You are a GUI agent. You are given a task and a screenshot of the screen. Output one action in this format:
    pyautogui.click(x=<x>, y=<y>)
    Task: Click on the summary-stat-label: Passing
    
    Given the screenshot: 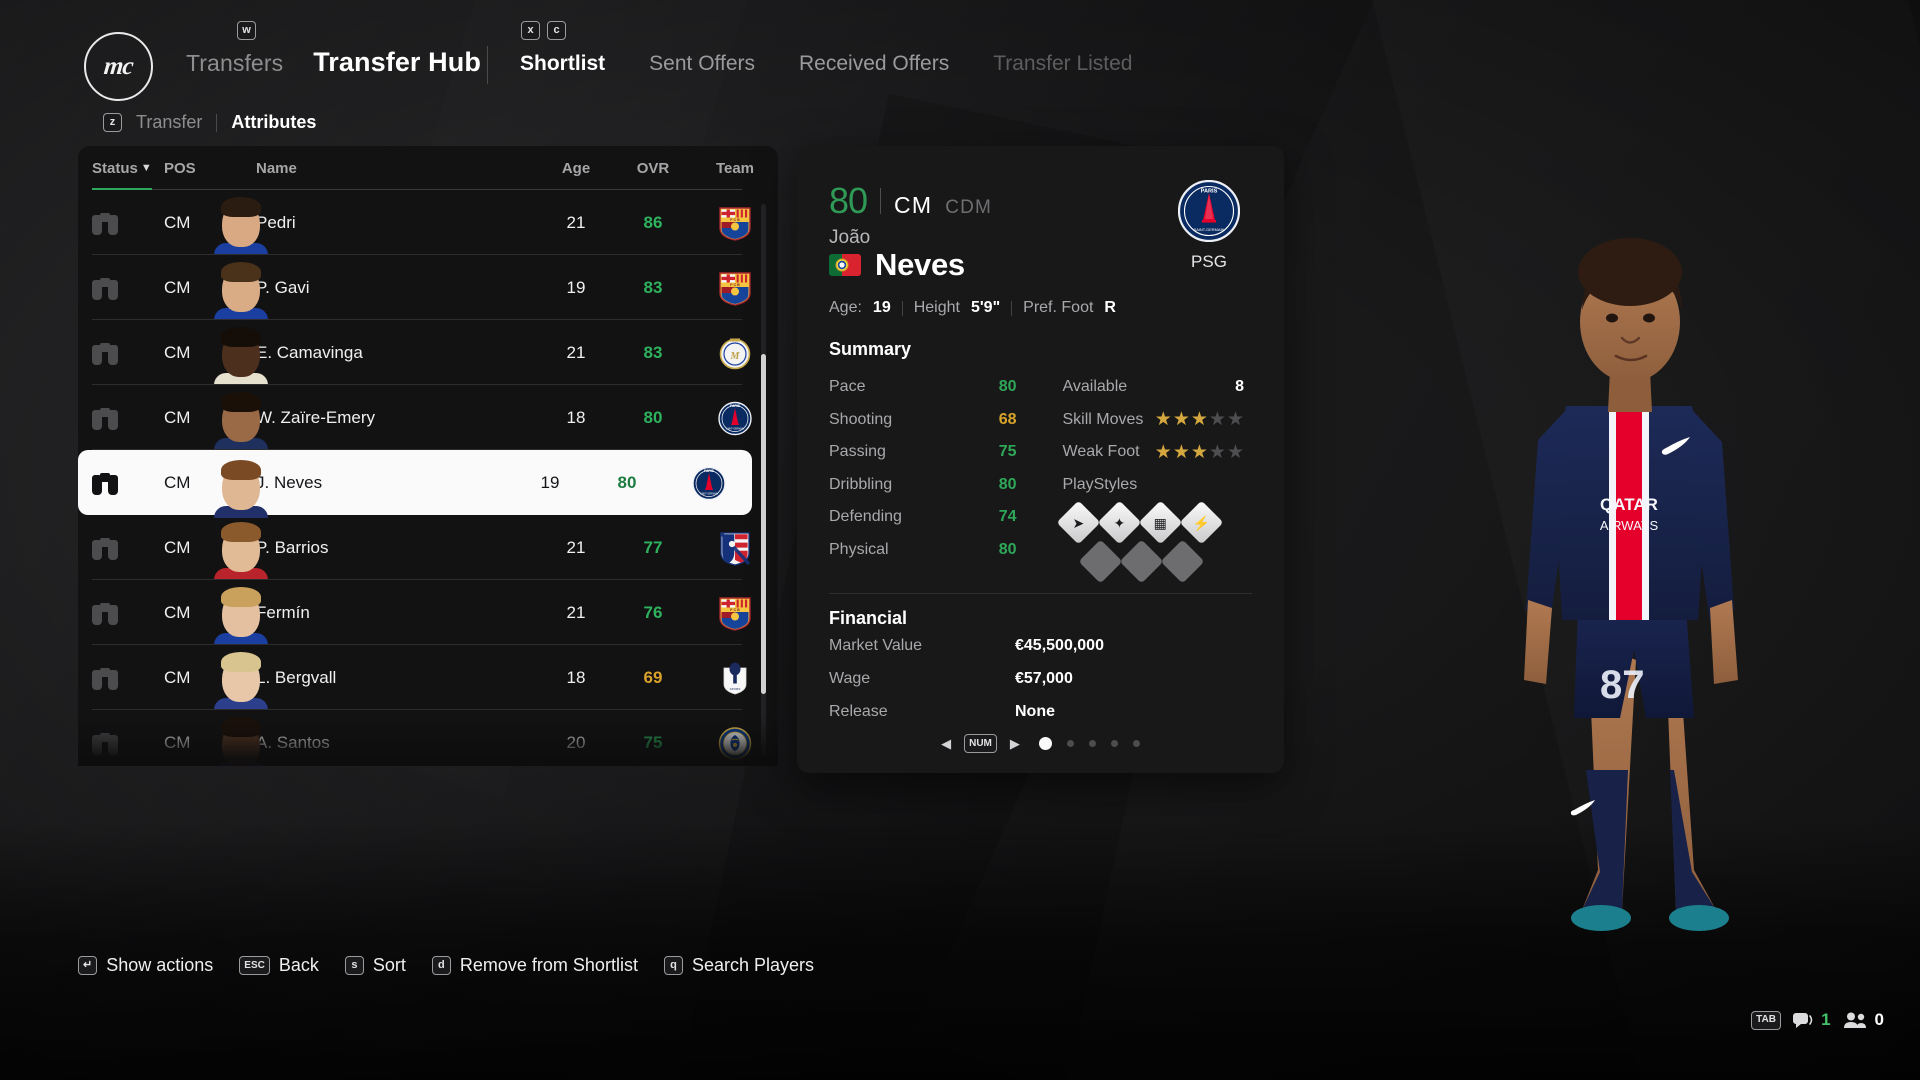 What is the action you would take?
    pyautogui.click(x=857, y=452)
    